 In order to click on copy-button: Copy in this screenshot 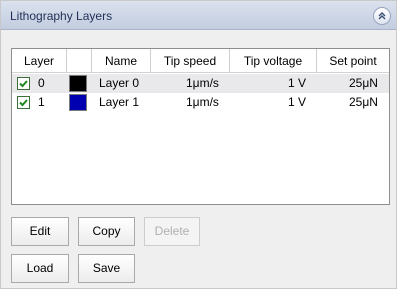, I will do `click(106, 231)`.